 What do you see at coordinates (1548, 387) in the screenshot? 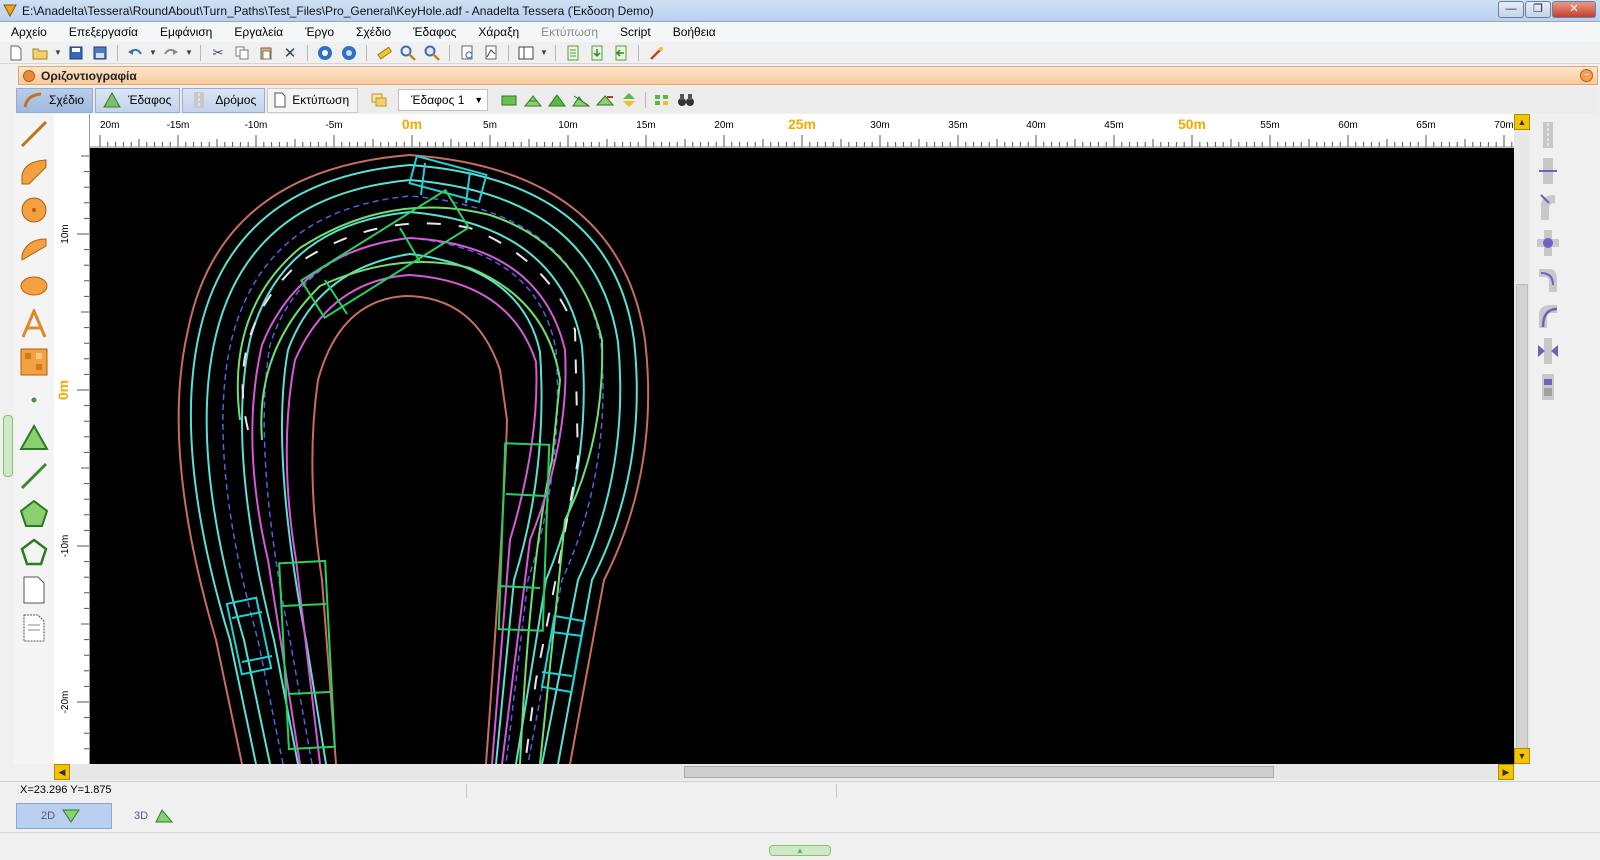
I see `road-end-icon` at bounding box center [1548, 387].